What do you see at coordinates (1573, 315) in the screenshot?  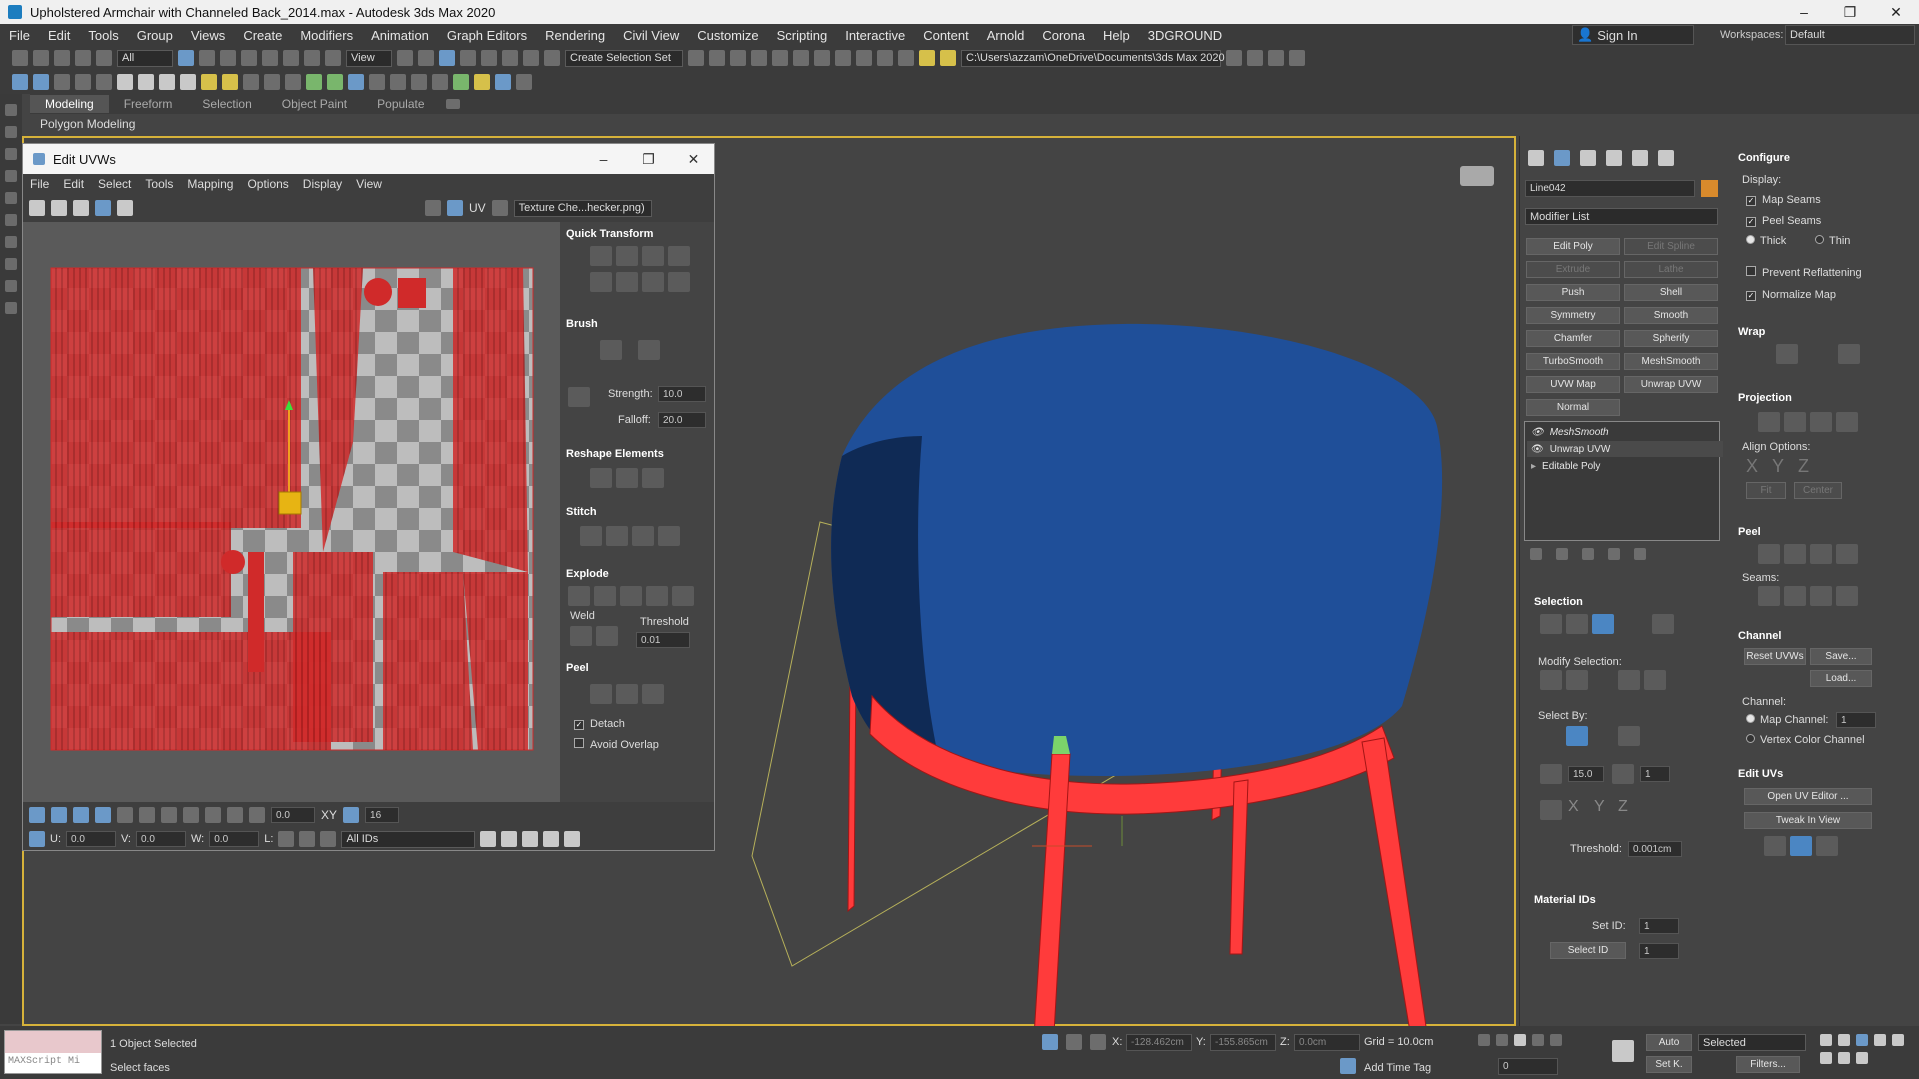 I see `symmetry-button: Symmetry` at bounding box center [1573, 315].